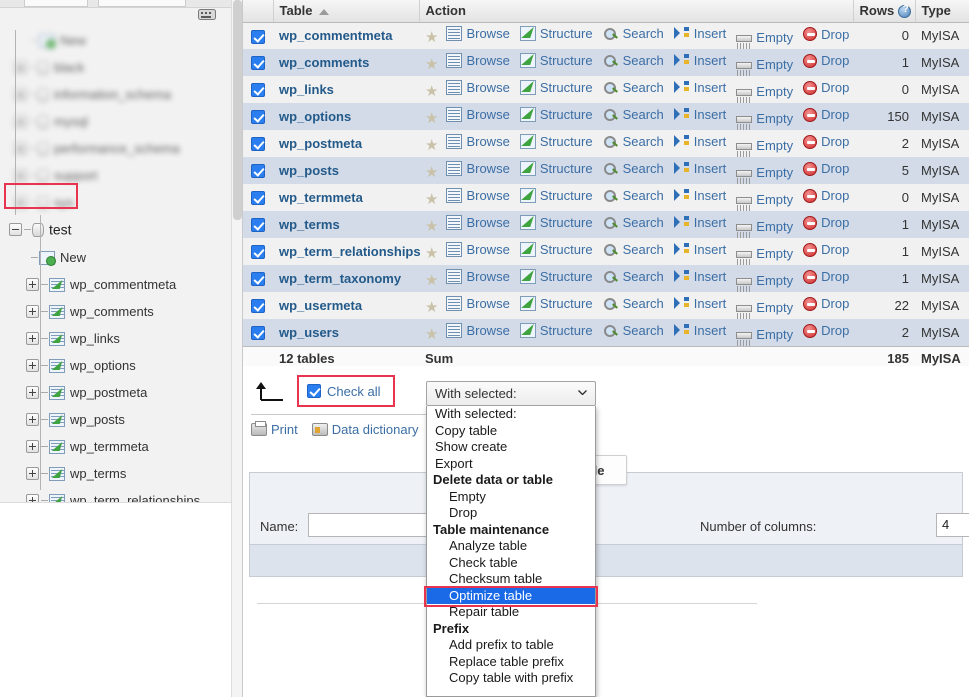 The image size is (969, 697). I want to click on sidebar-table-wp_terms: wp_terms, so click(116, 472).